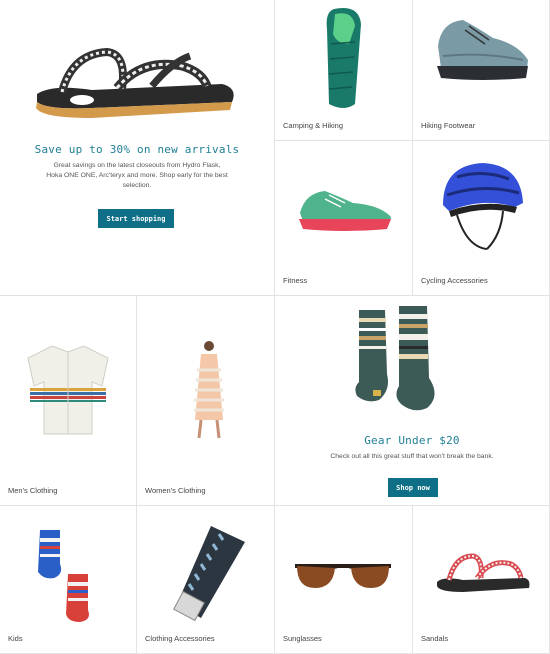 This screenshot has height=654, width=550. I want to click on category-tile-clothing-accessories: Clothing Accessories, so click(206, 580).